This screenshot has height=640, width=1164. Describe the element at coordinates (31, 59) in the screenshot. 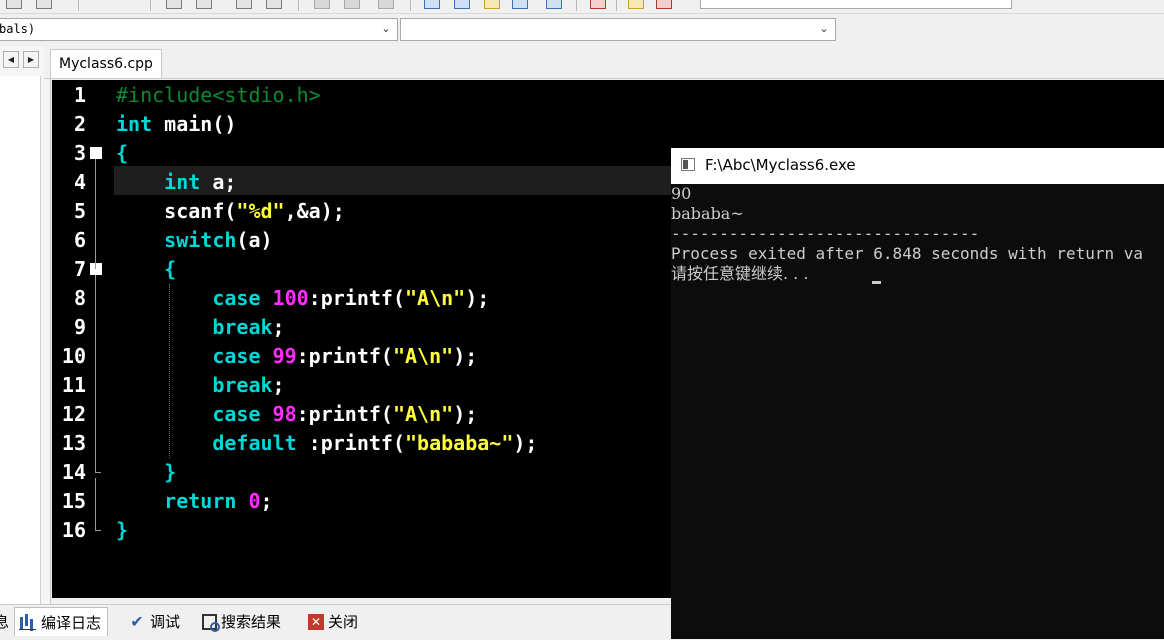

I see `scroll-right-button: ▶` at that location.